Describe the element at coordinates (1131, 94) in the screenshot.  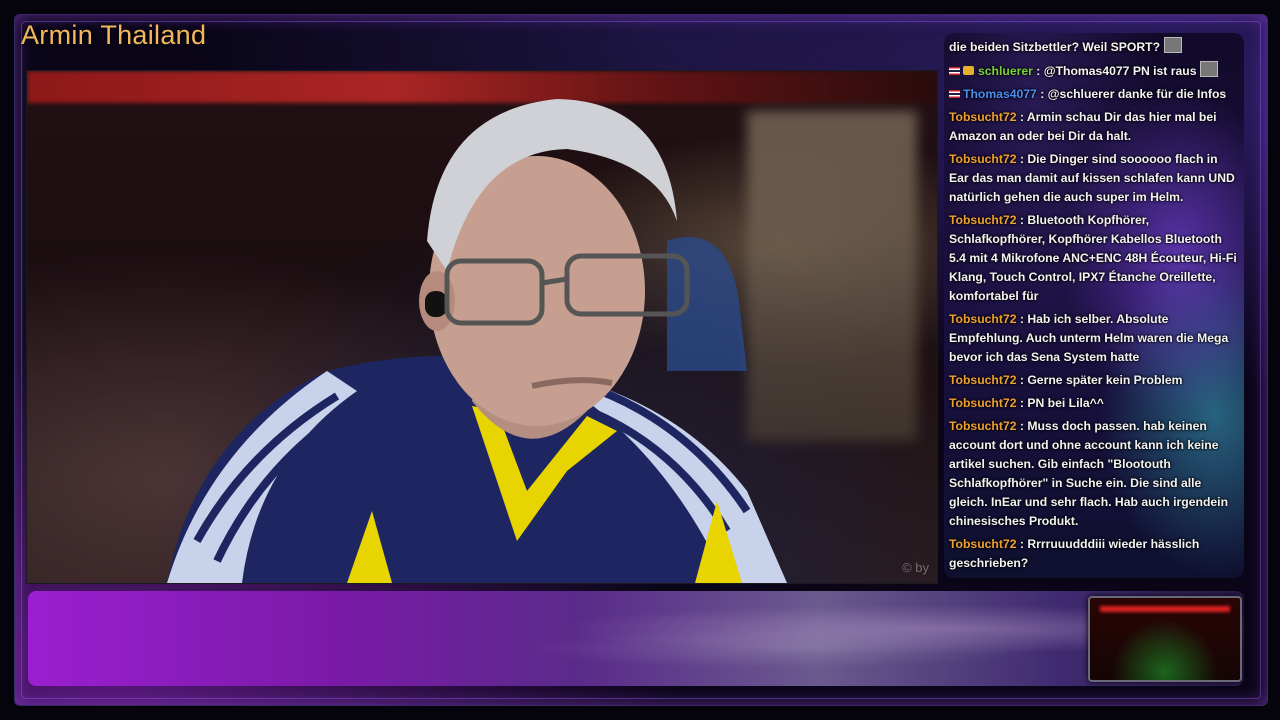
I see `chat-text: : @schluerer danke für die Infos` at that location.